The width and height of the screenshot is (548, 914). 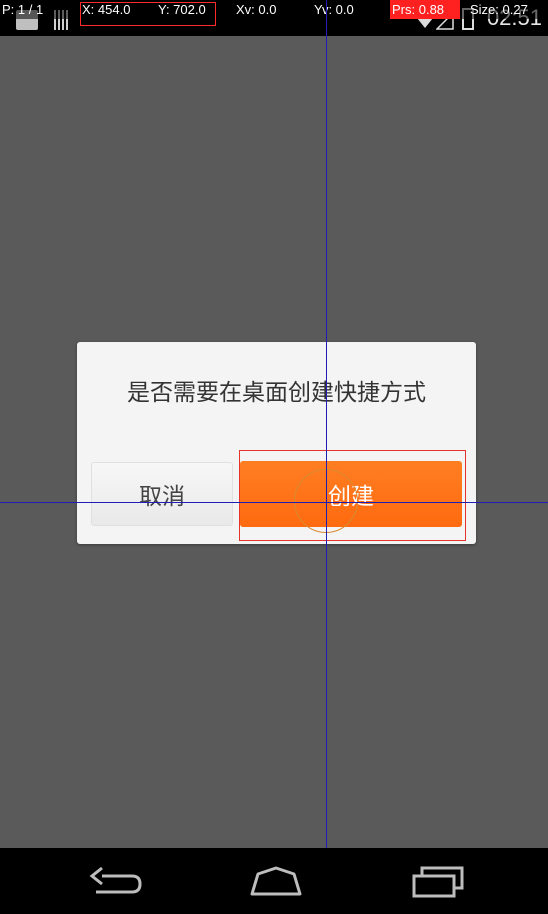 What do you see at coordinates (276, 393) in the screenshot?
I see `dialog-message: 是否需要在桌面创建快捷方式` at bounding box center [276, 393].